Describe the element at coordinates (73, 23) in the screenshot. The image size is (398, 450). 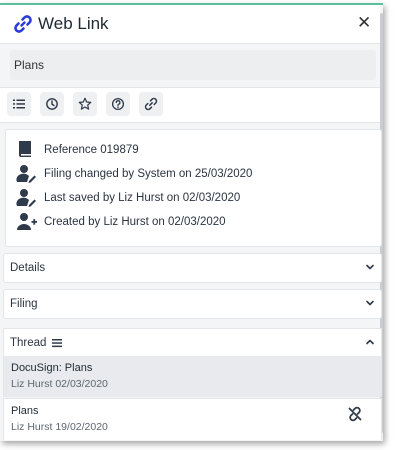
I see `panel-title: Web Link` at that location.